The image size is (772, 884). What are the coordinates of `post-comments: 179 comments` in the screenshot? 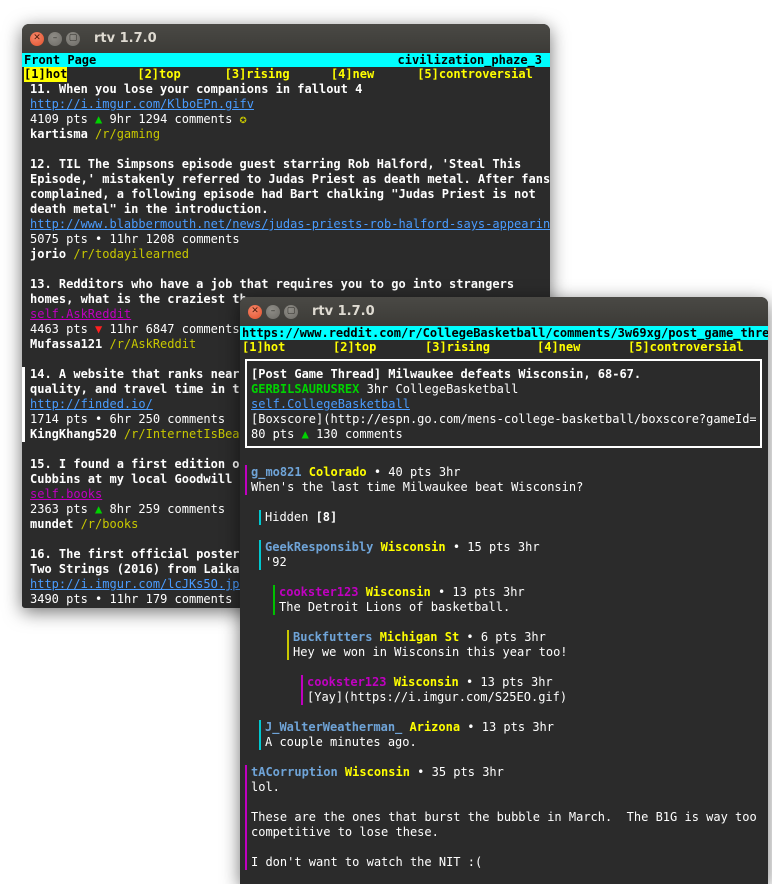 It's located at (189, 599).